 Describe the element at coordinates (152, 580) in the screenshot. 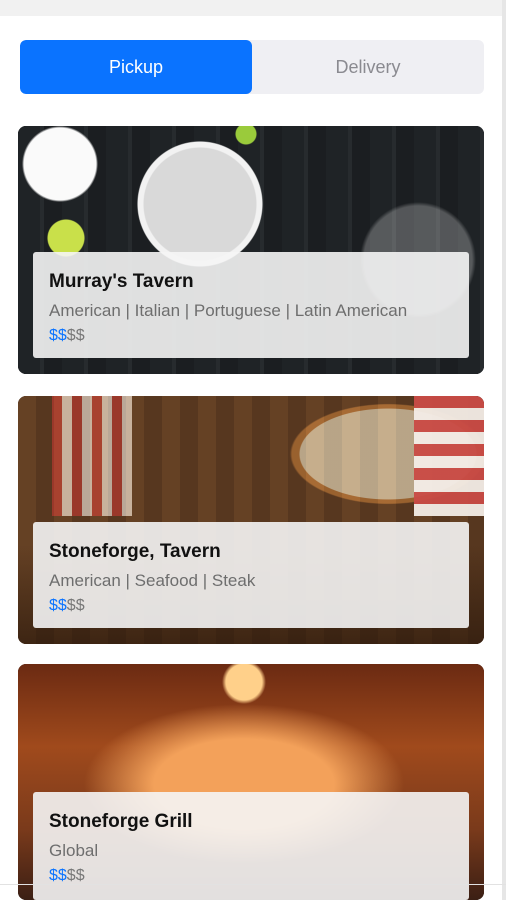

I see `restaurant-cuisine: American | Seafood | Steak` at that location.